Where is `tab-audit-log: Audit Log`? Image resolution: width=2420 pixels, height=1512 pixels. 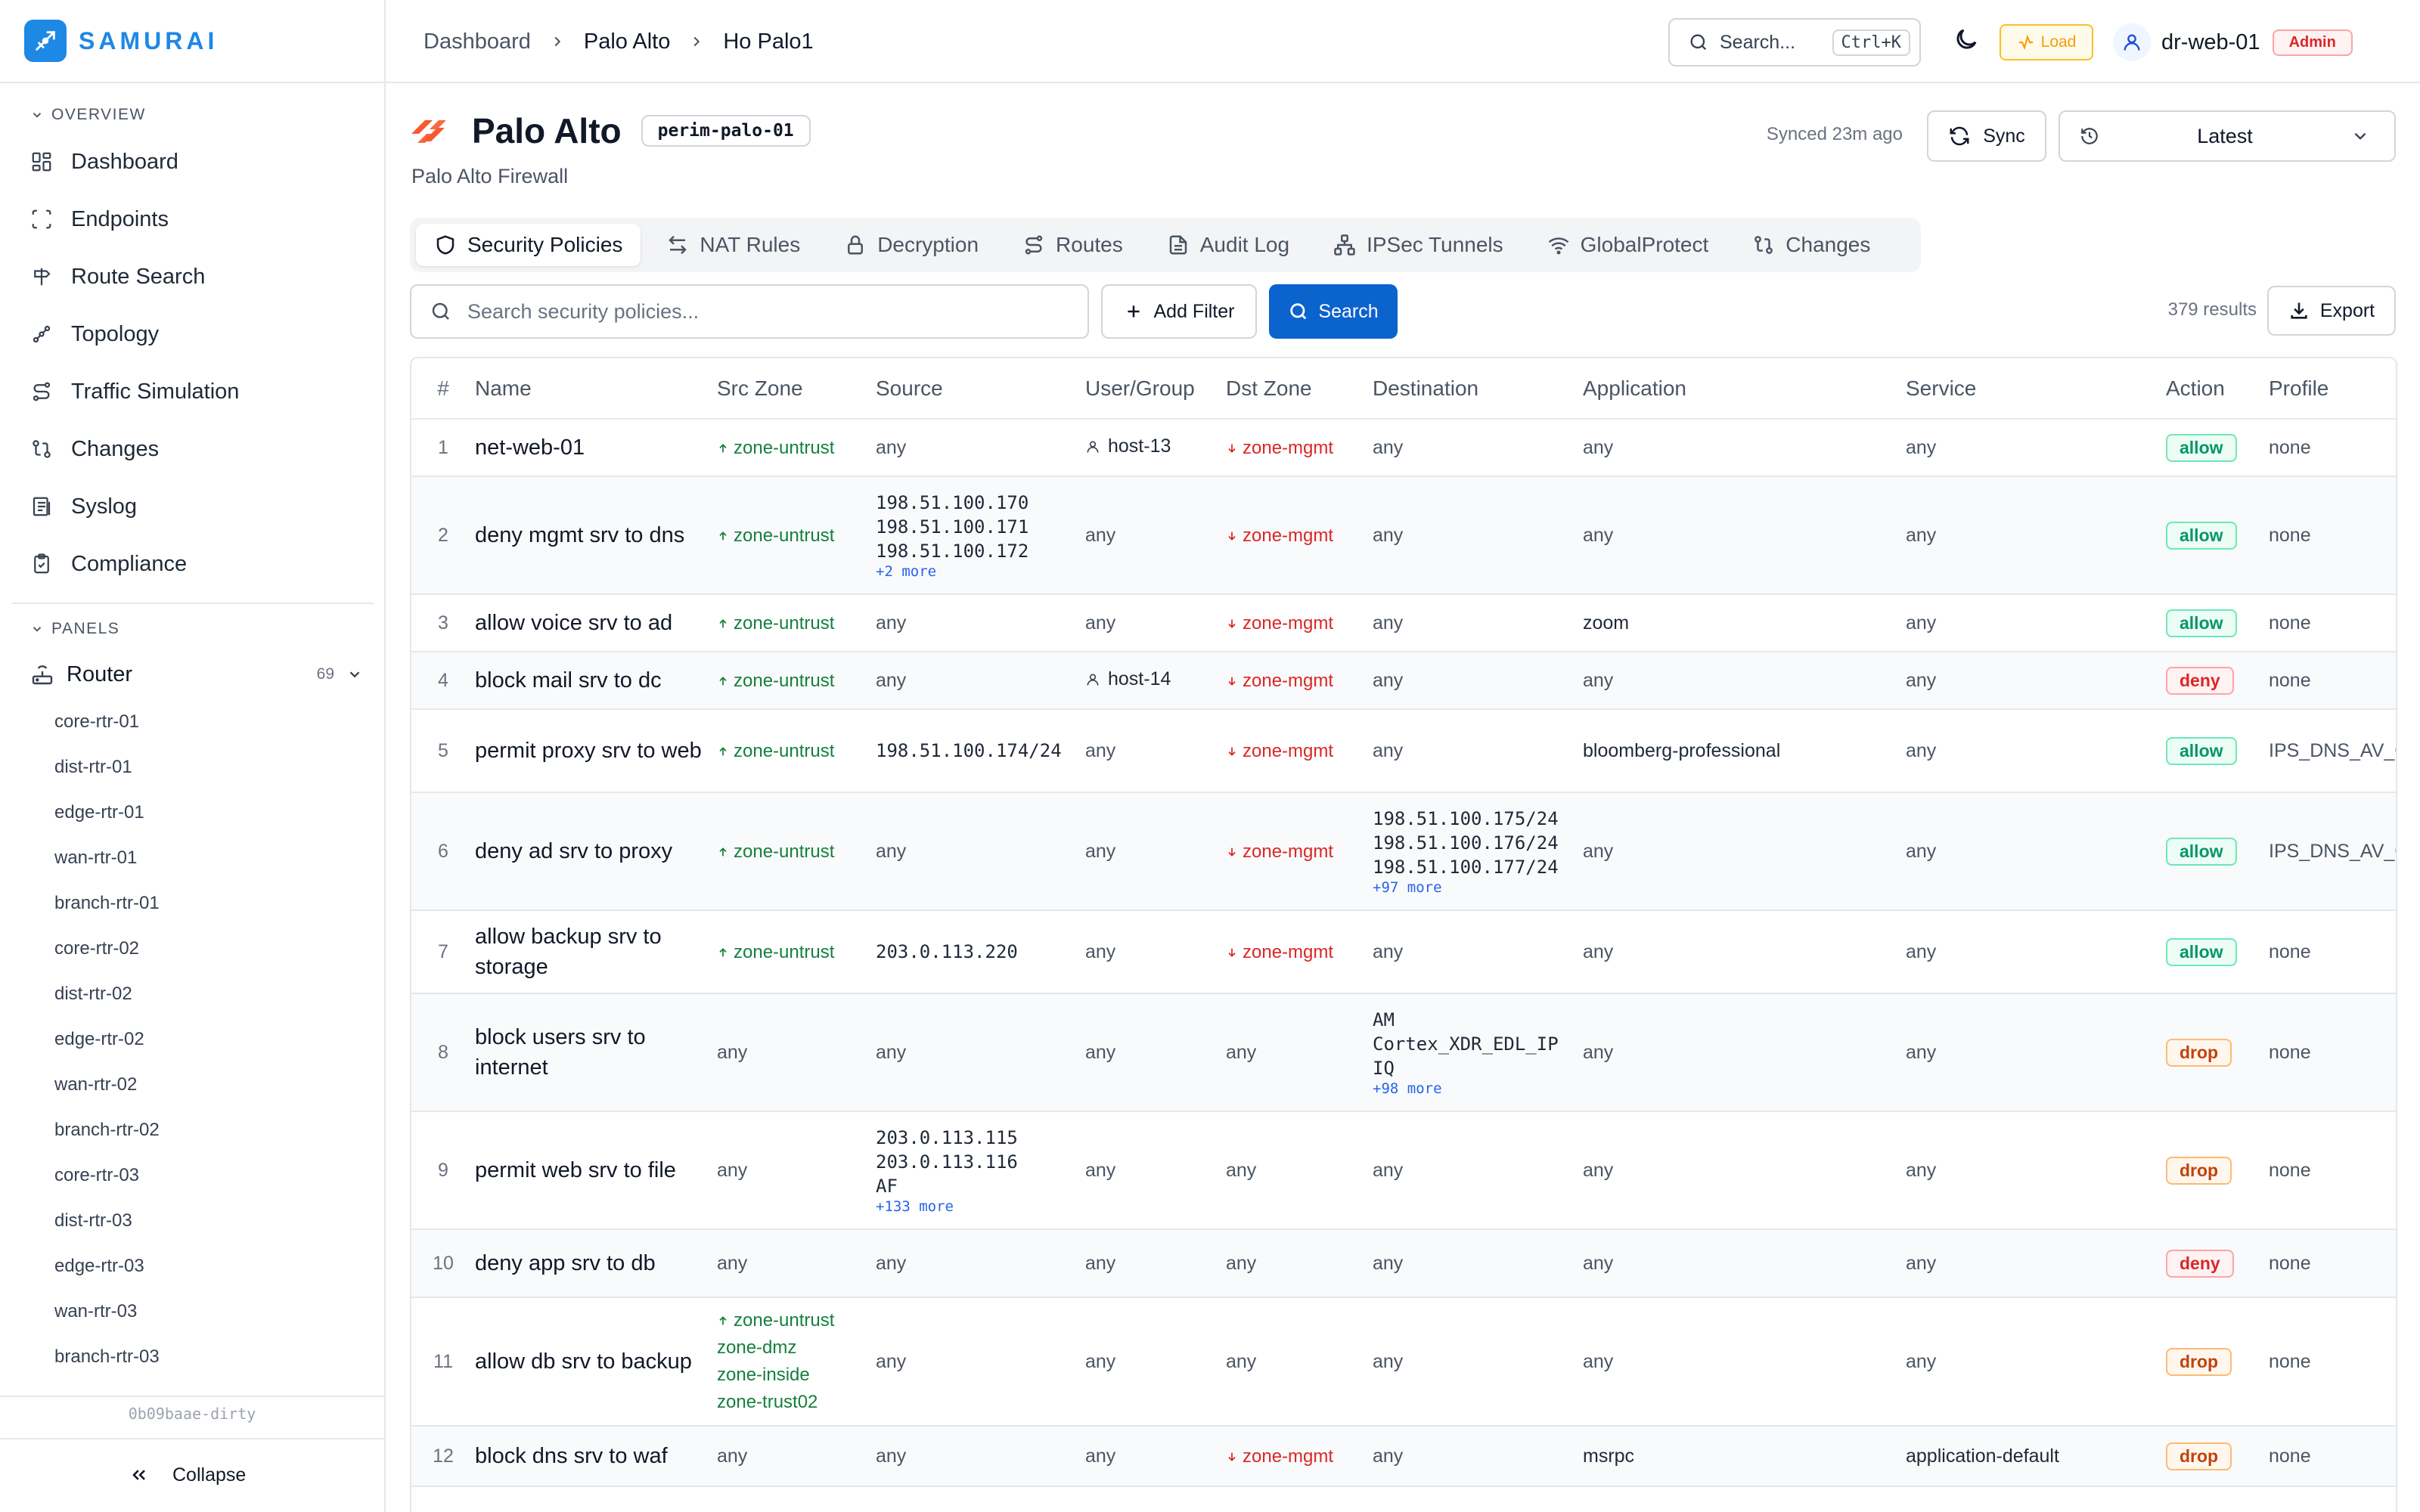 tab-audit-log: Audit Log is located at coordinates (1228, 245).